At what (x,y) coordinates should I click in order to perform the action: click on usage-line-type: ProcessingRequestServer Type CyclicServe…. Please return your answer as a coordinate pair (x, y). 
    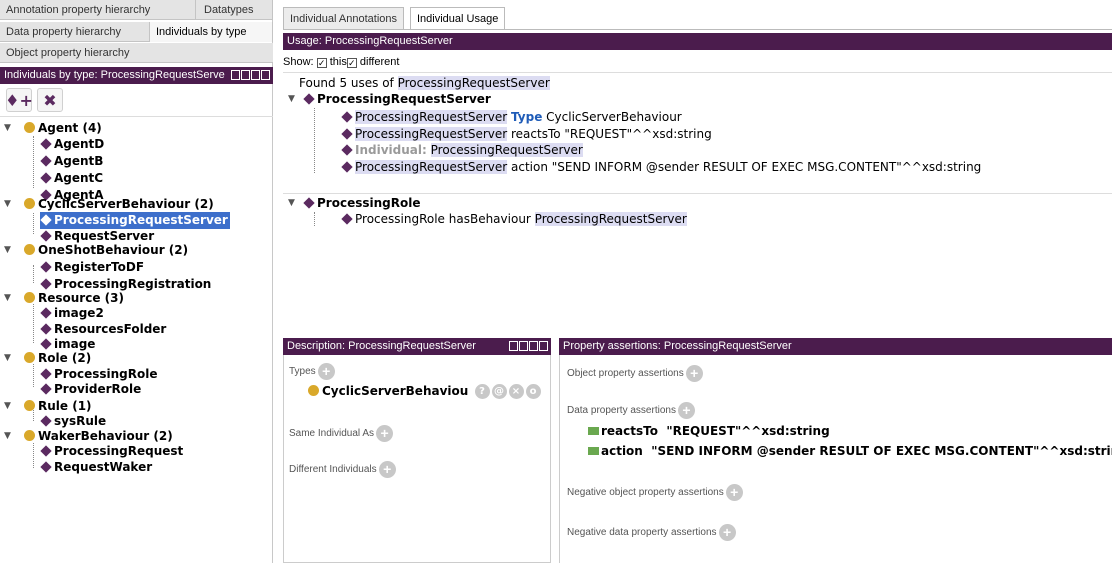
    Looking at the image, I should click on (511, 117).